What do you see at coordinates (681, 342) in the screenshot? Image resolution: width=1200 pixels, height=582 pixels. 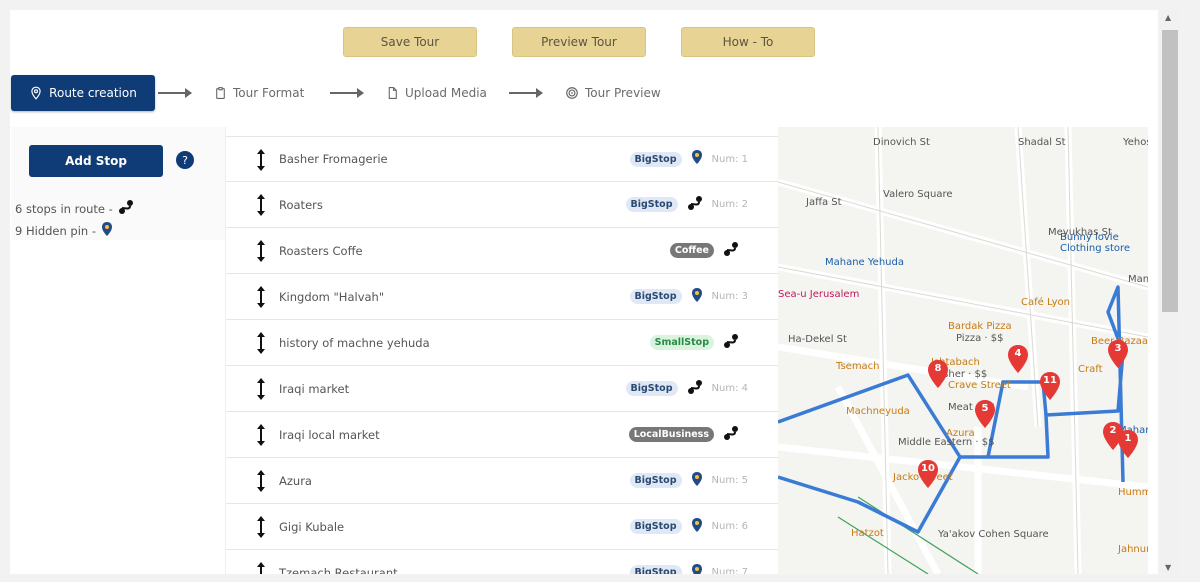 I see `stop-type-badge: SmallStop` at bounding box center [681, 342].